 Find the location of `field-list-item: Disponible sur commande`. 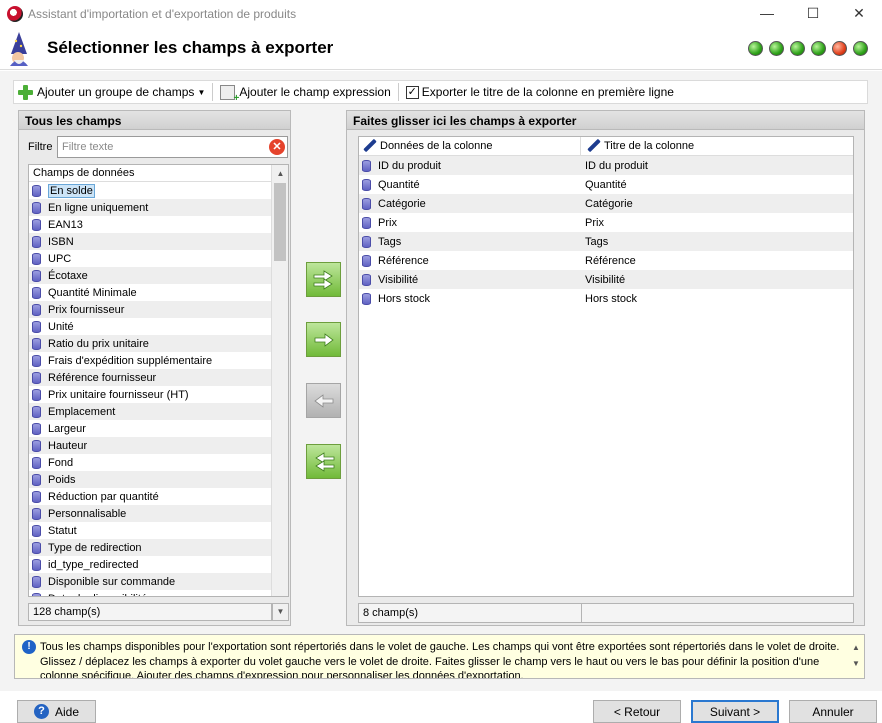

field-list-item: Disponible sur commande is located at coordinates (150, 581).